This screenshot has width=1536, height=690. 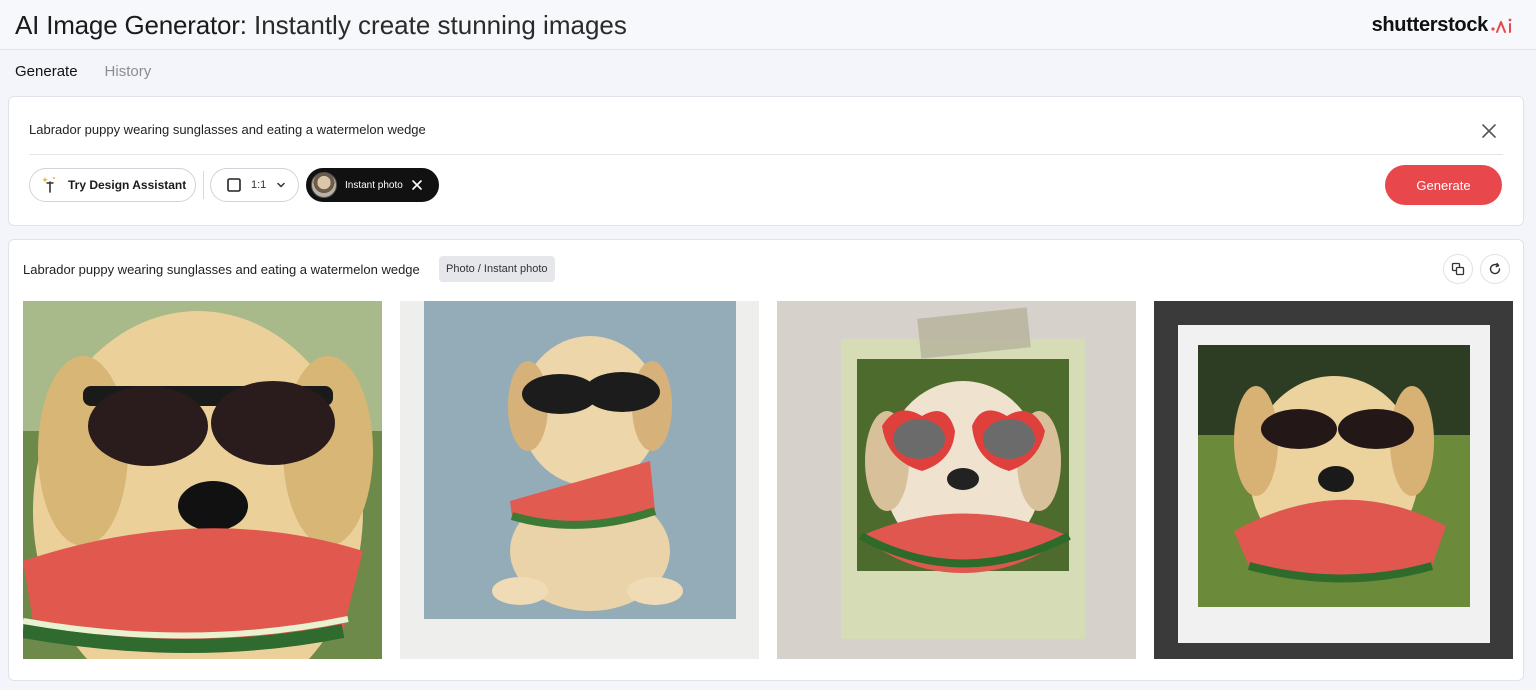 What do you see at coordinates (83, 73) in the screenshot?
I see `tab-bar: Generate History` at bounding box center [83, 73].